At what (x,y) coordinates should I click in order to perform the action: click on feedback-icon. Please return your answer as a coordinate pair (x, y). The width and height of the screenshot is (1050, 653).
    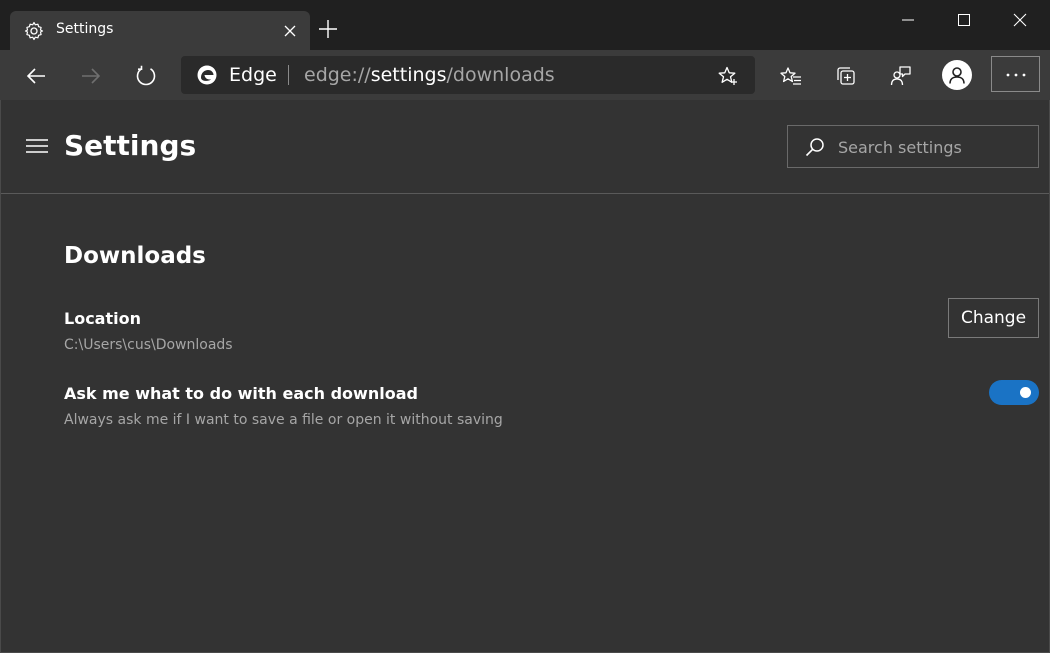
    Looking at the image, I should click on (900, 76).